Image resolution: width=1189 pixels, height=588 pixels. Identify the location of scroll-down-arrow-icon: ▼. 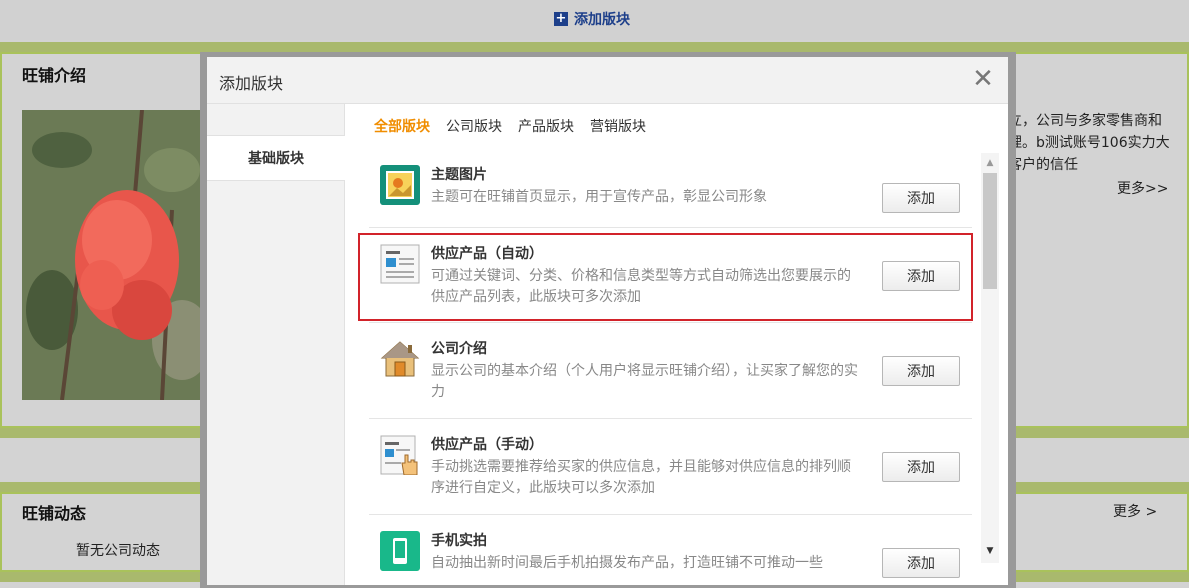
(990, 551).